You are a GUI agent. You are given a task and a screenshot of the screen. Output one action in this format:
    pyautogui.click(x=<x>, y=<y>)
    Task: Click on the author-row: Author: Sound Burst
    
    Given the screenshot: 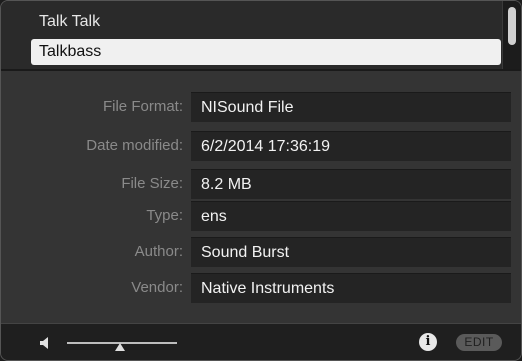 What is the action you would take?
    pyautogui.click(x=261, y=252)
    